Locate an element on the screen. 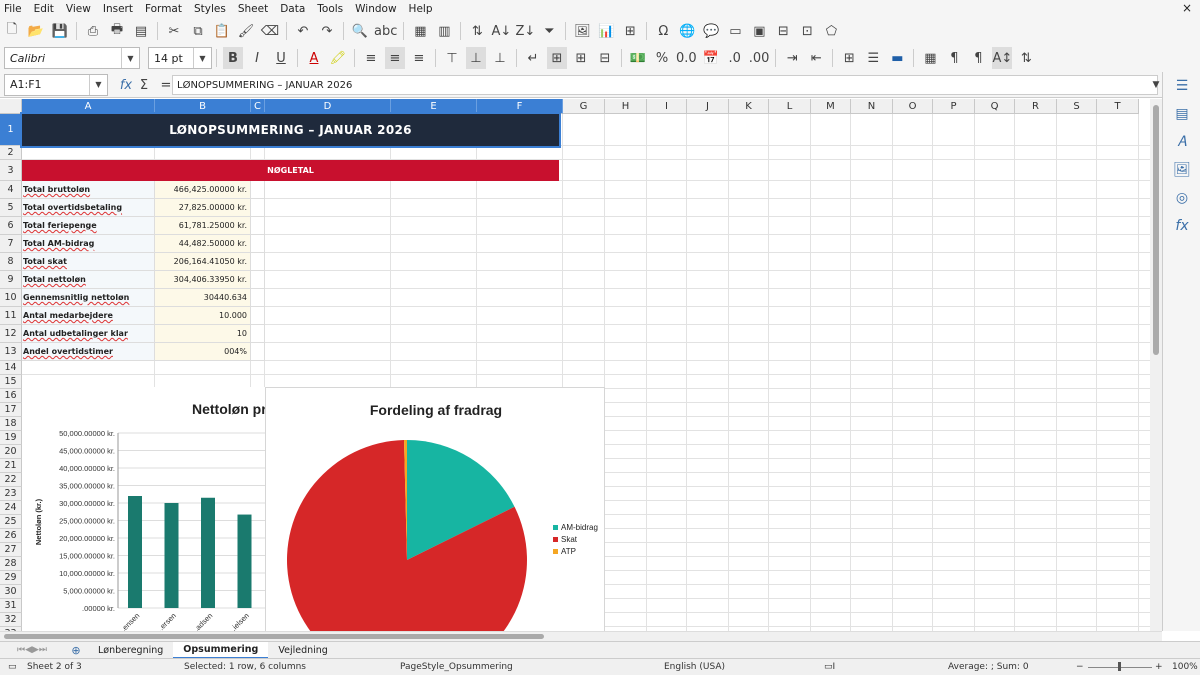 This screenshot has height=675, width=1200. horizontal-scrollbar is located at coordinates (581, 636).